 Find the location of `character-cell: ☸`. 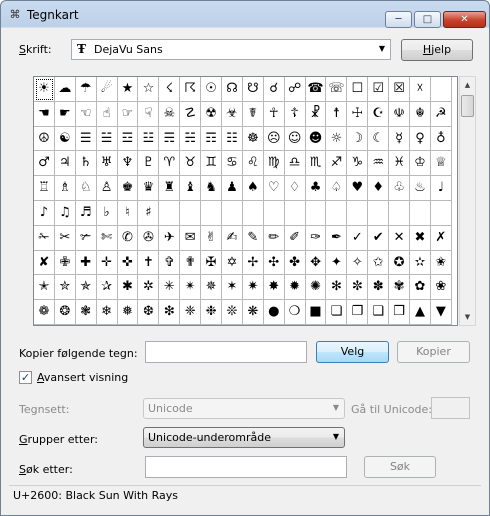

character-cell: ☸ is located at coordinates (253, 139).